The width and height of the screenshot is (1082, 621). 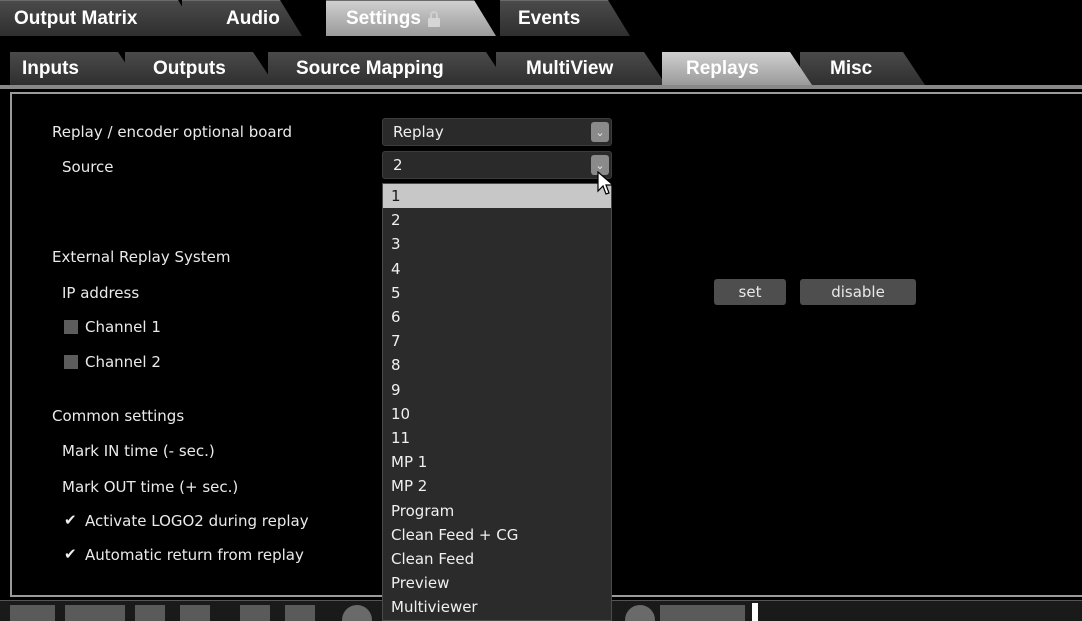 What do you see at coordinates (497, 559) in the screenshot?
I see `source-option: Clean Feed` at bounding box center [497, 559].